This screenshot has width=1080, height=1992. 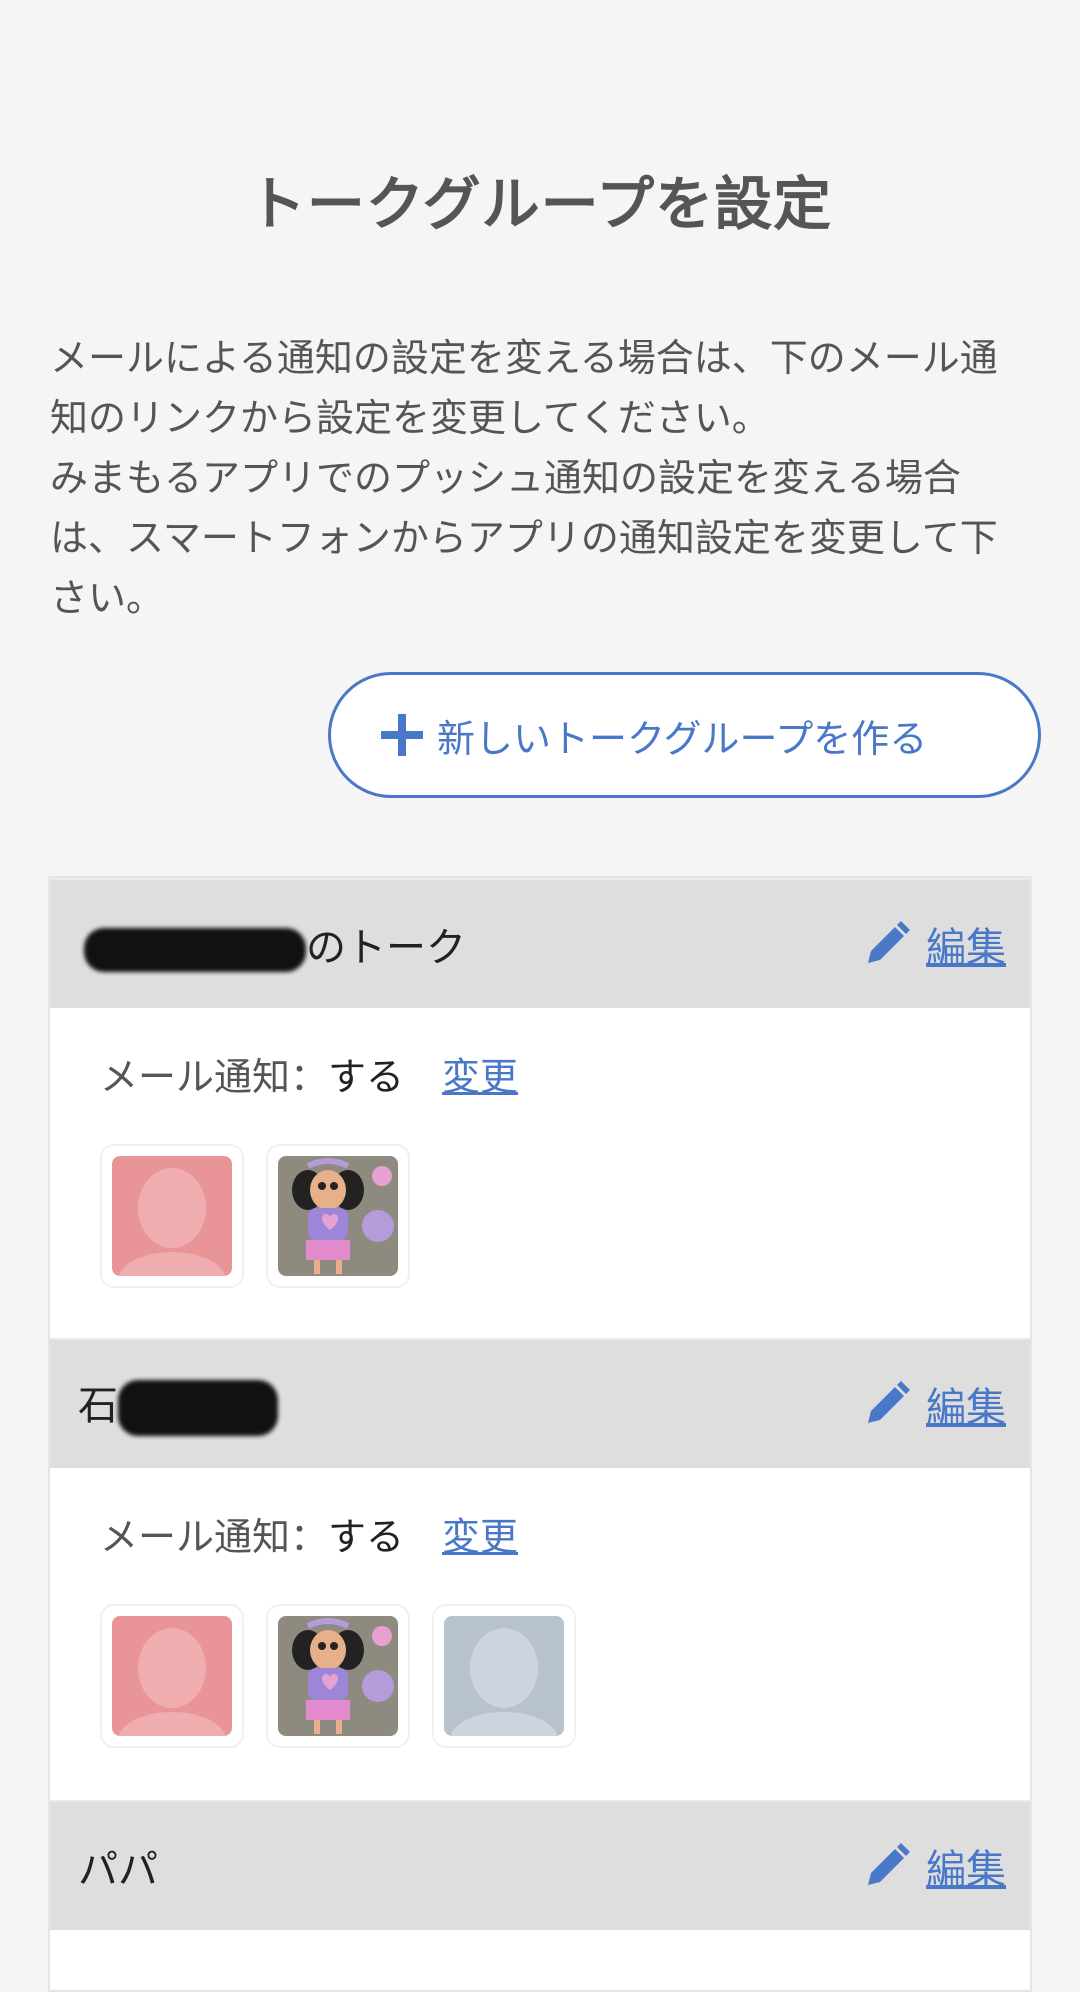 I want to click on plus-icon, so click(x=402, y=735).